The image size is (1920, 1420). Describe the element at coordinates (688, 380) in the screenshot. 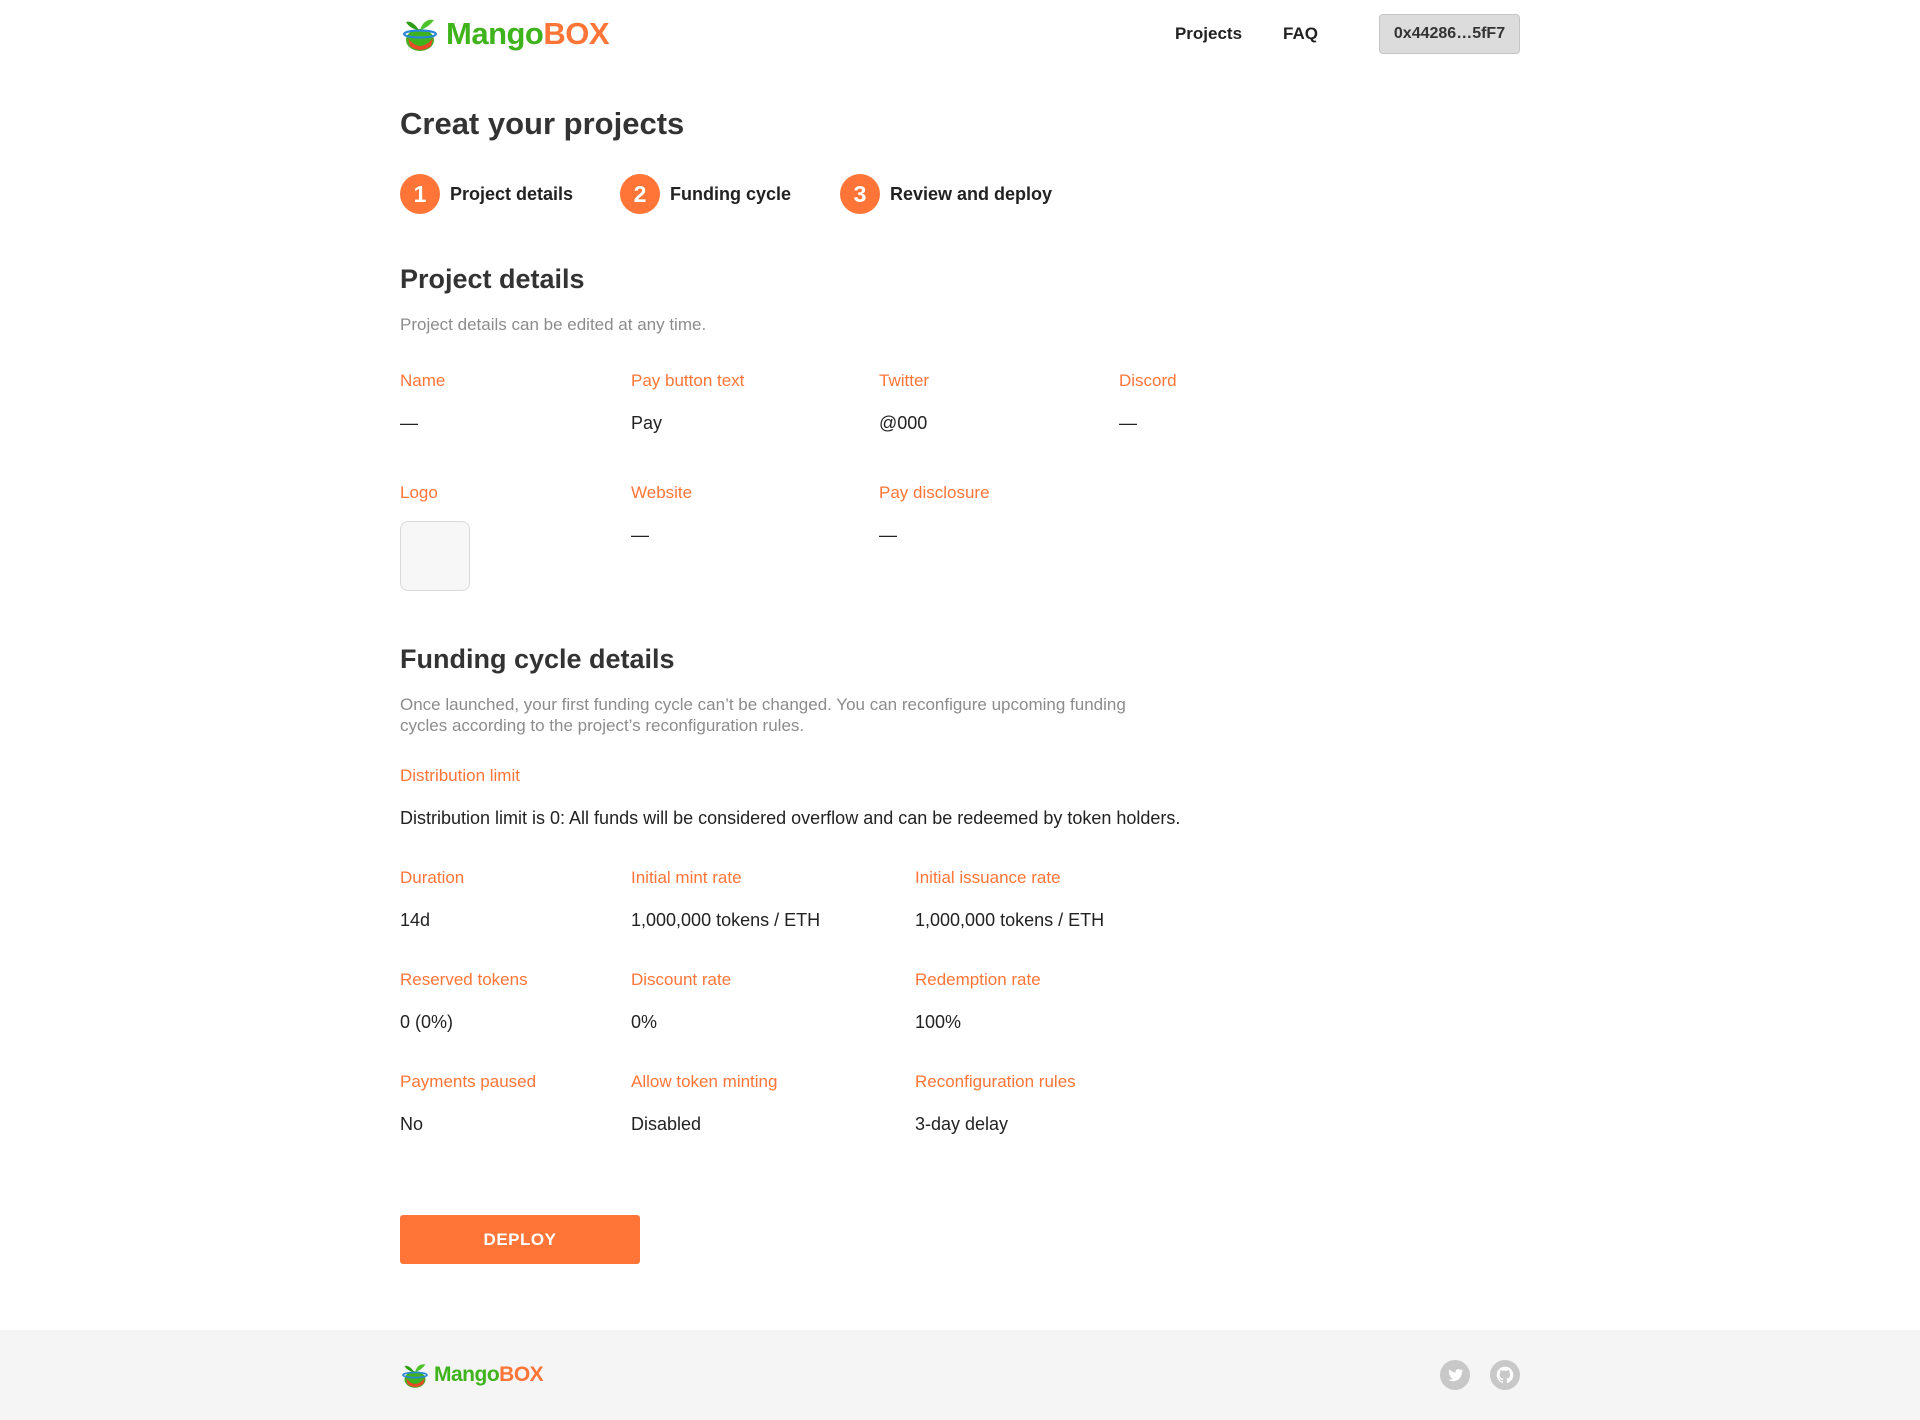

I see `field-label: Pay button text` at that location.